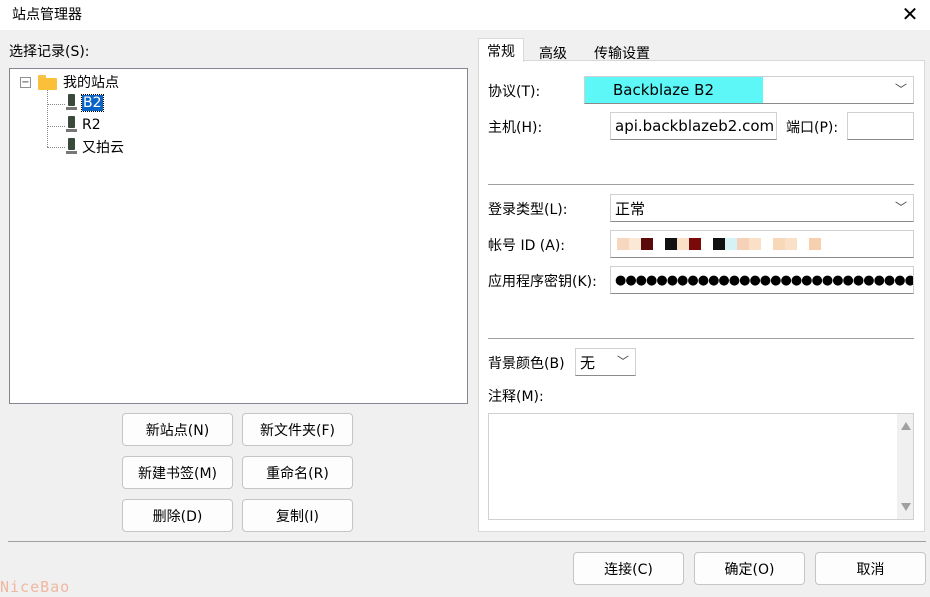  What do you see at coordinates (514, 92) in the screenshot?
I see `protocol-label: 协议(T):` at bounding box center [514, 92].